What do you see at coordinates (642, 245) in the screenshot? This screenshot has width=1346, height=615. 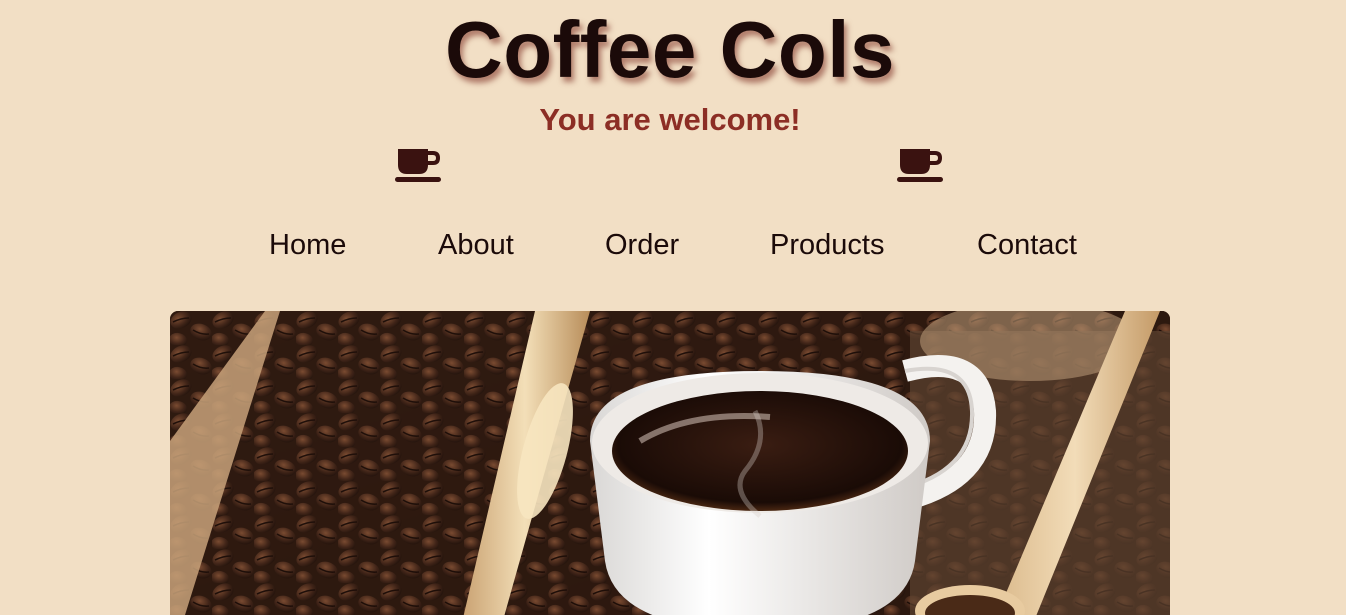 I see `nav-link-order: Order` at bounding box center [642, 245].